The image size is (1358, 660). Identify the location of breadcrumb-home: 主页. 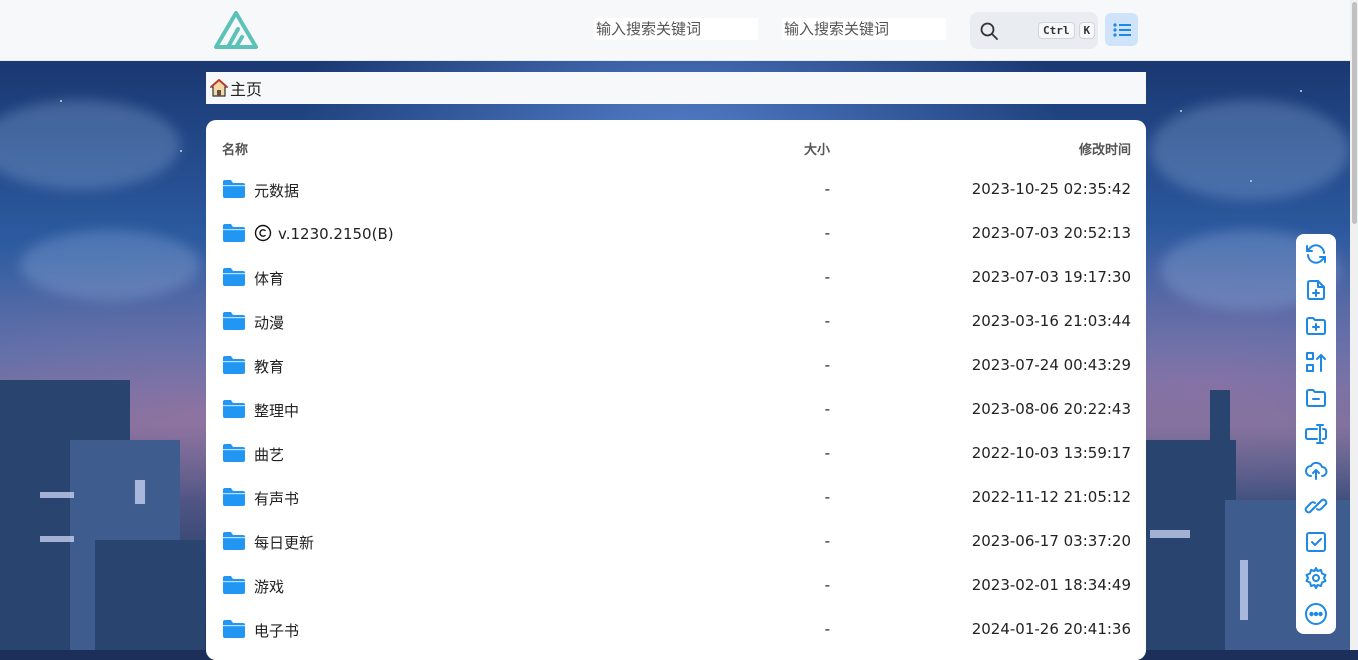
(246, 88).